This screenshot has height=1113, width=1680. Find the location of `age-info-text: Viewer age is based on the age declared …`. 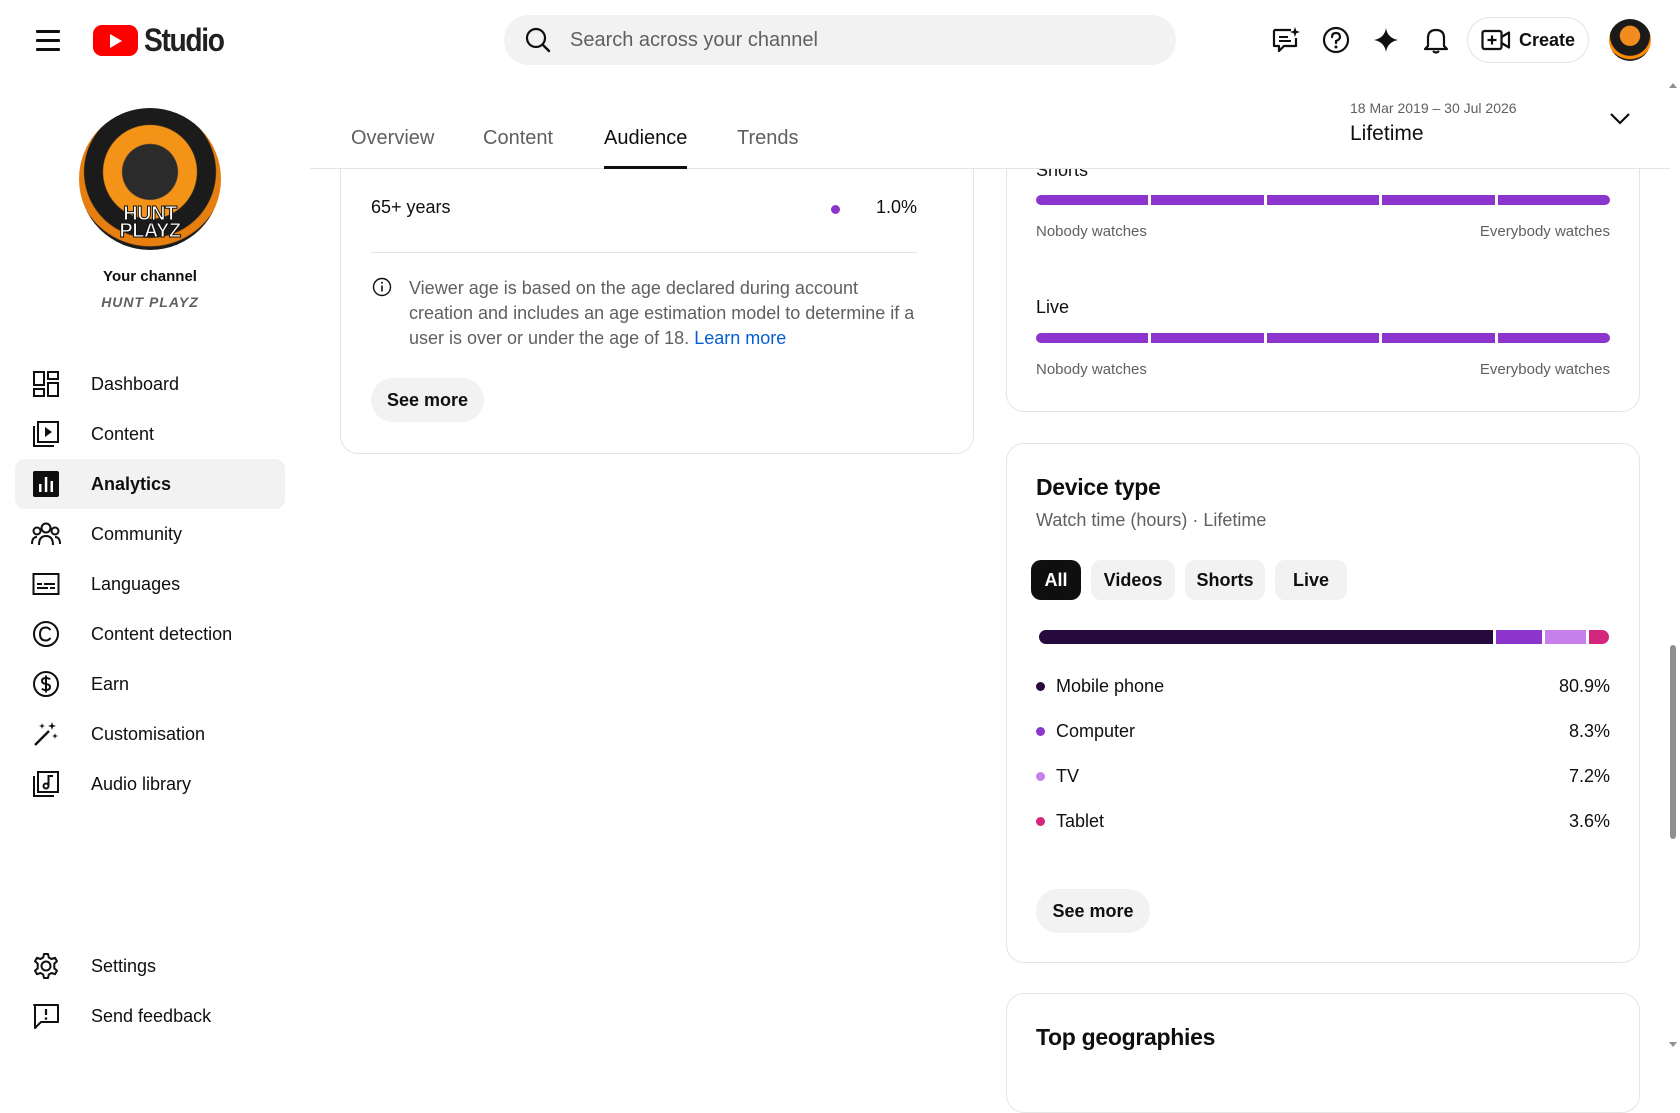

age-info-text: Viewer age is based on the age declared … is located at coordinates (662, 313).